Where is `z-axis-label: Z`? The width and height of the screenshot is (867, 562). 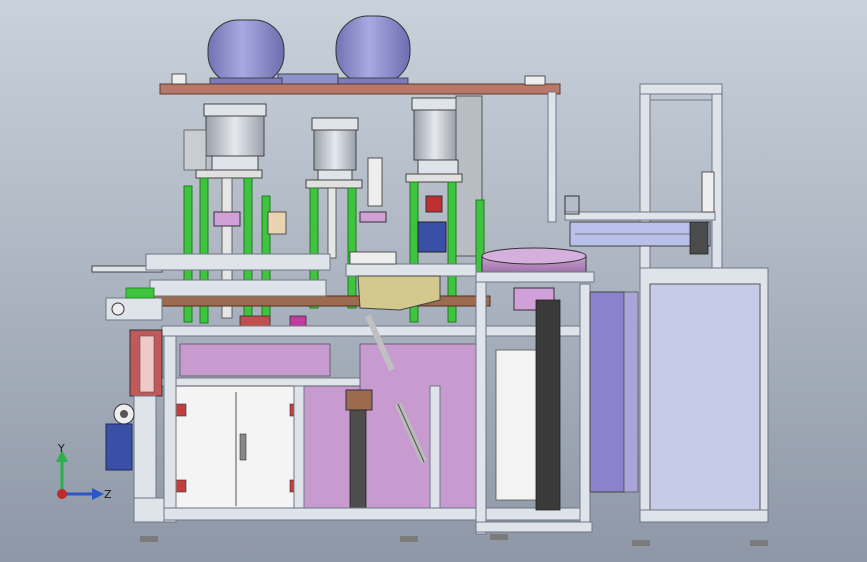 z-axis-label: Z is located at coordinates (108, 494).